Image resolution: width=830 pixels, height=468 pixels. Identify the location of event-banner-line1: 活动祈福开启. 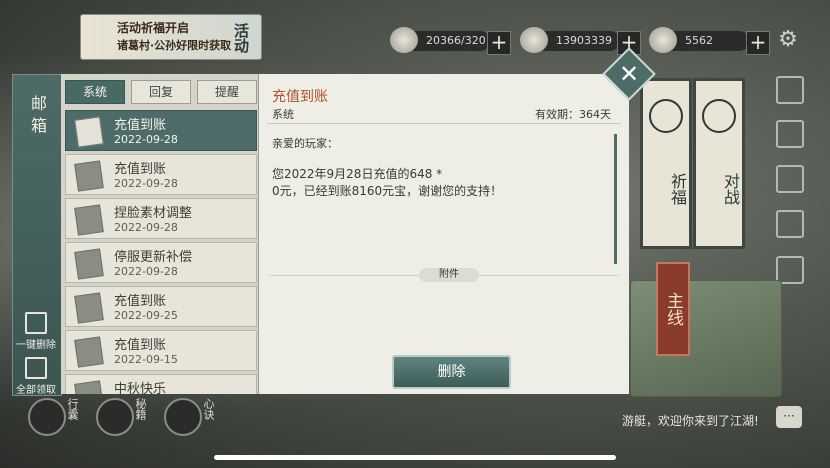
(153, 28).